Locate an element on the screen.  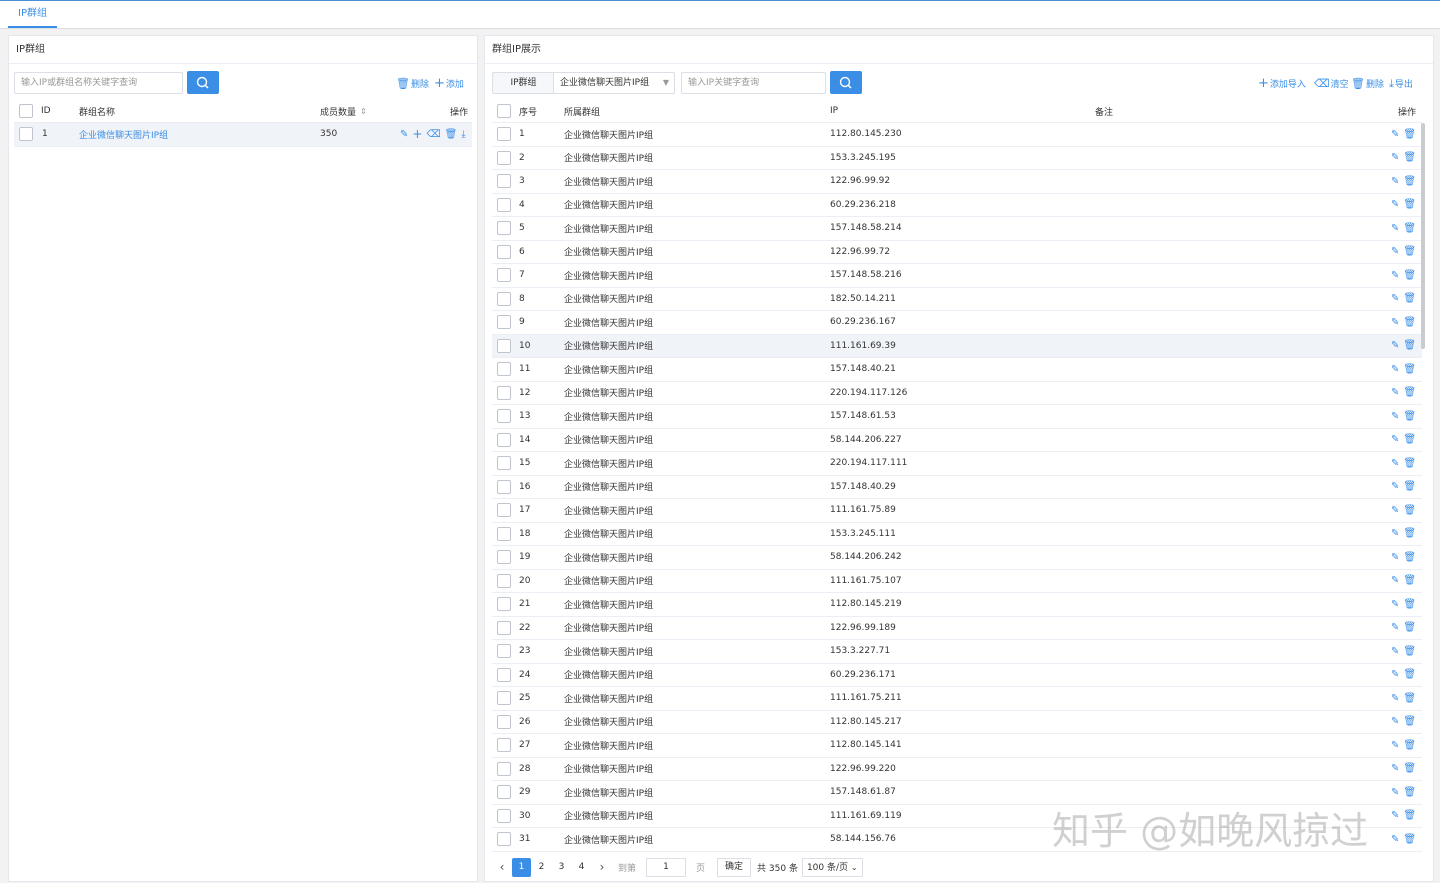
table-row: 27 企业微信聊天图片IP组 112.80.145.141 ✎ 🗑 is located at coordinates (957, 746).